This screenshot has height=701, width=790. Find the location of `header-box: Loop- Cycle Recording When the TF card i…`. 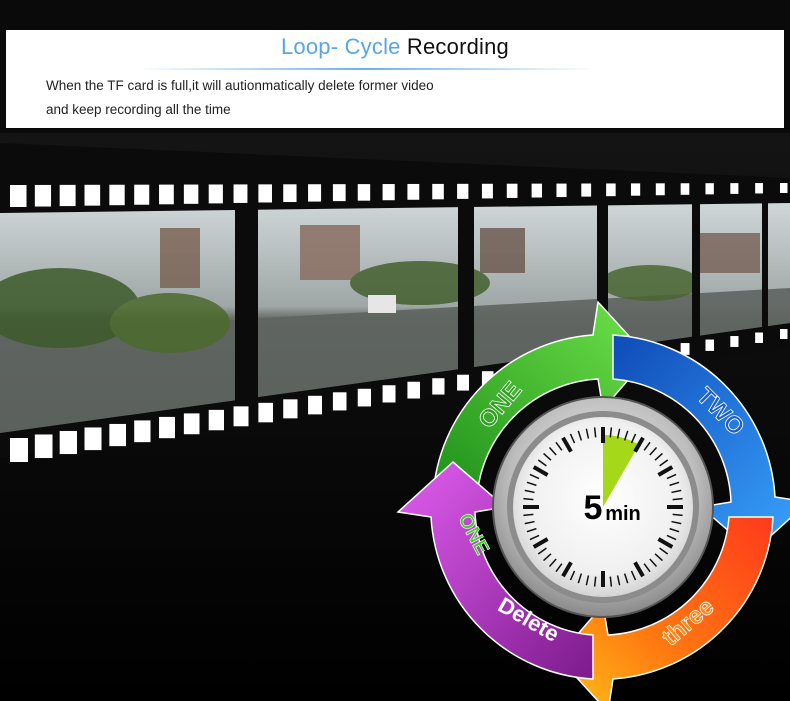

header-box: Loop- Cycle Recording When the TF card i… is located at coordinates (395, 79).